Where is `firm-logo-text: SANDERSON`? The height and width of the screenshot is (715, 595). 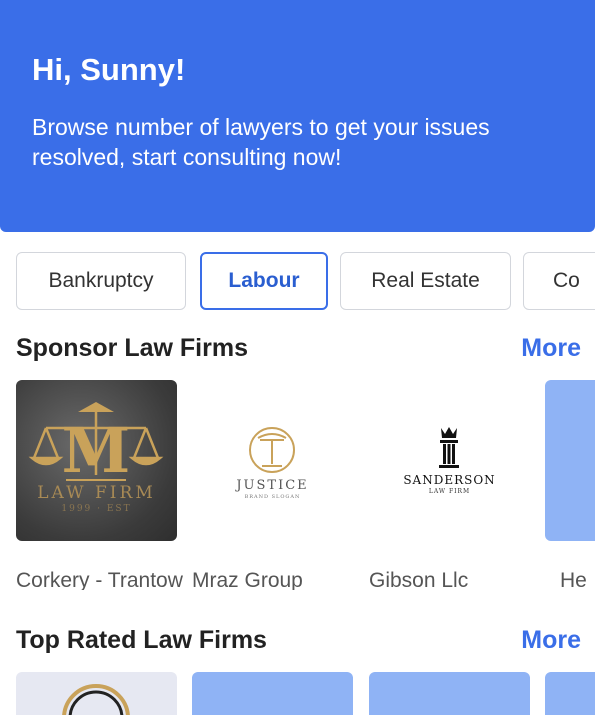 firm-logo-text: SANDERSON is located at coordinates (449, 480).